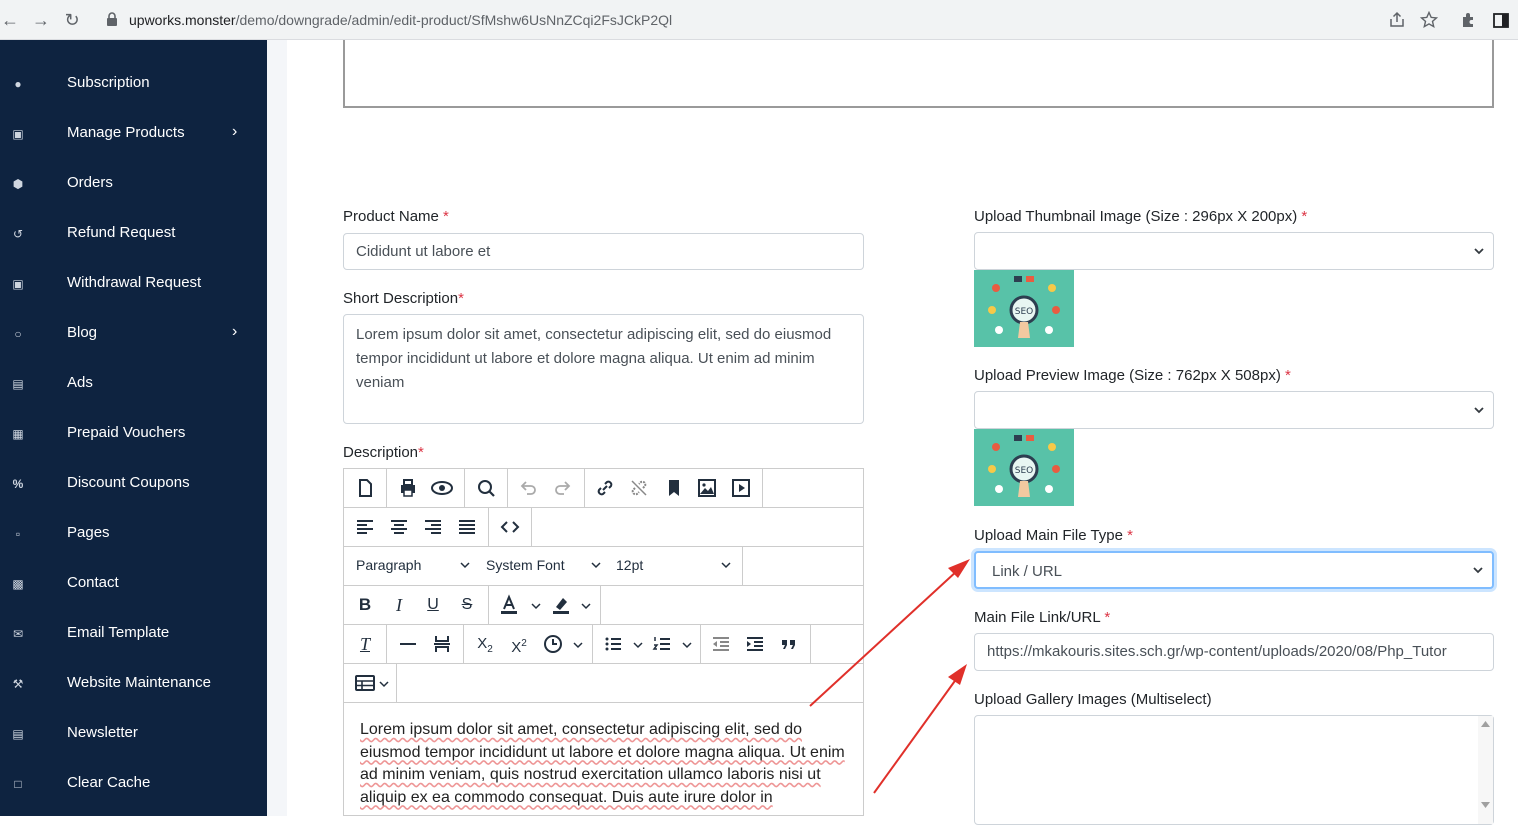 The width and height of the screenshot is (1518, 825). I want to click on underline-icon: U, so click(433, 605).